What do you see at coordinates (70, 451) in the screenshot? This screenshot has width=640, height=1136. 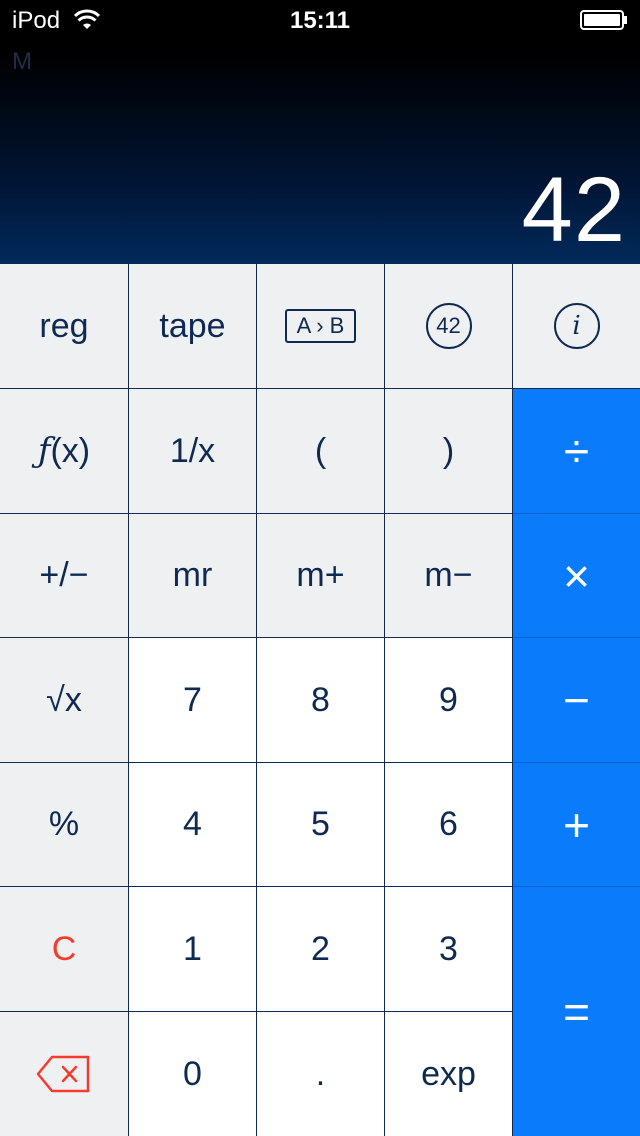 I see `function-x-text: (x)` at bounding box center [70, 451].